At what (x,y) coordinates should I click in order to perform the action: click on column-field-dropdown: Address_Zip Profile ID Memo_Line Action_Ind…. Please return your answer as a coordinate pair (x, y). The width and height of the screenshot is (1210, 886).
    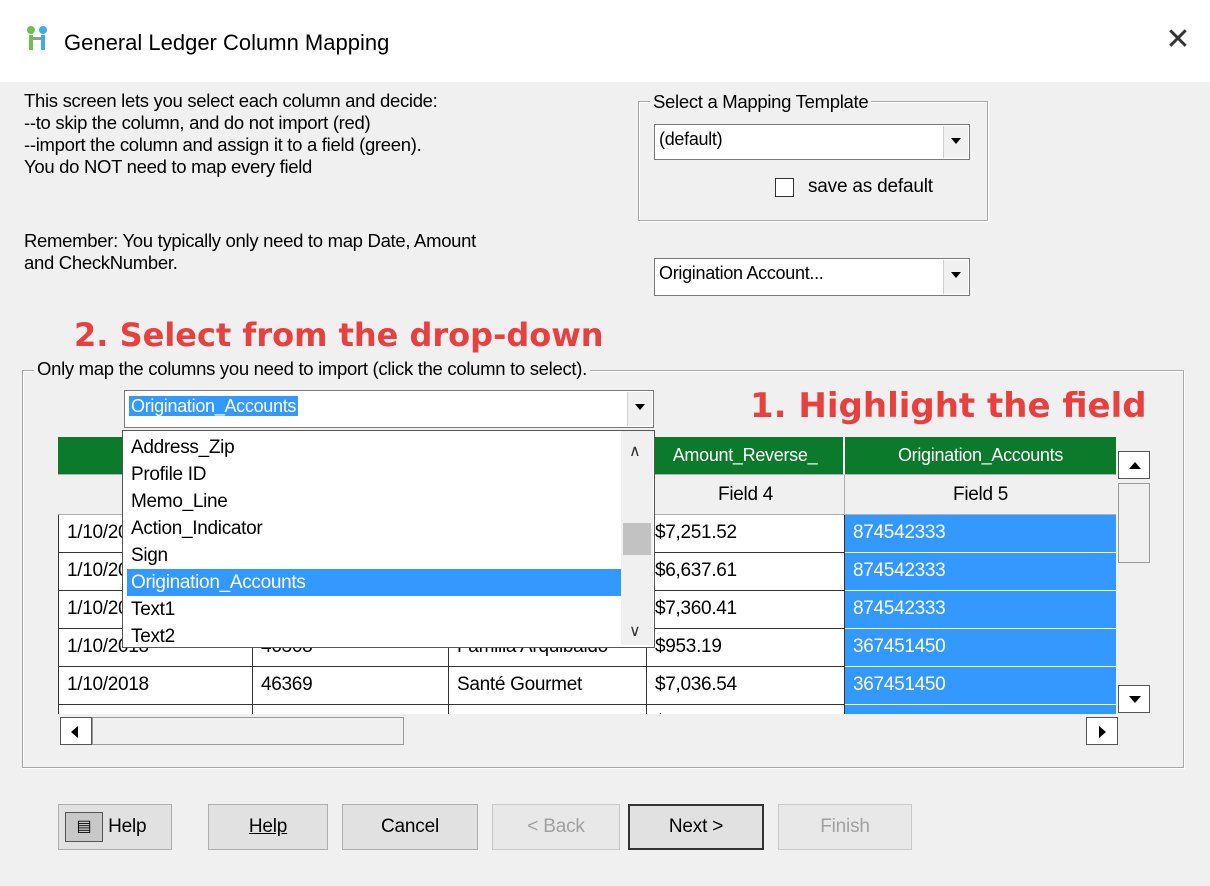
    Looking at the image, I should click on (388, 539).